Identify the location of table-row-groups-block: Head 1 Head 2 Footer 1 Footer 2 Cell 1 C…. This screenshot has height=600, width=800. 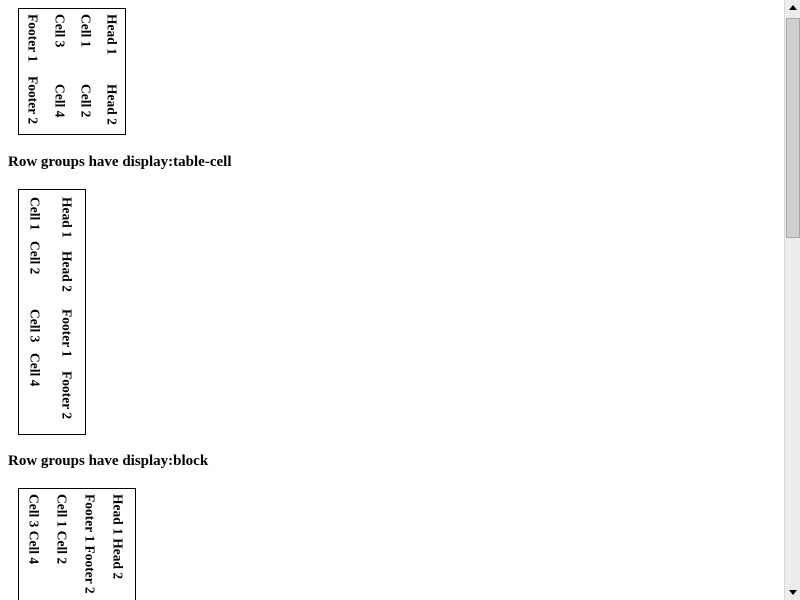
(77, 544).